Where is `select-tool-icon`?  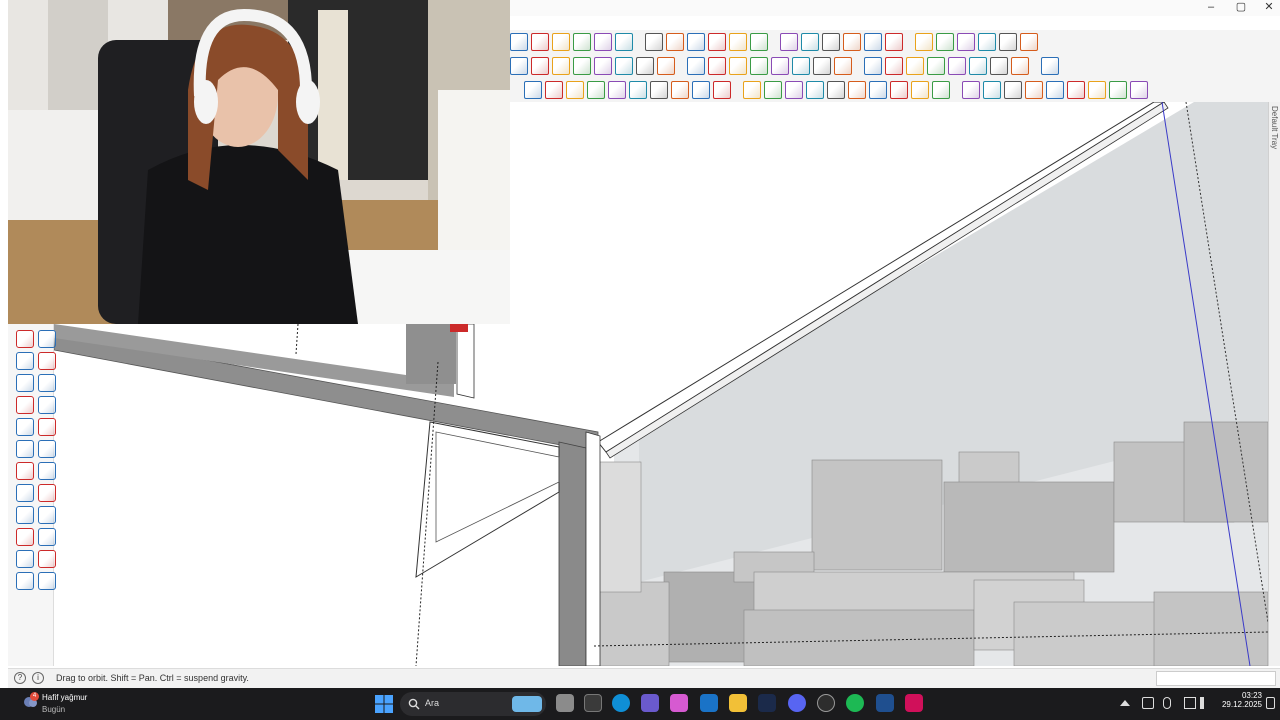
select-tool-icon is located at coordinates (25, 339).